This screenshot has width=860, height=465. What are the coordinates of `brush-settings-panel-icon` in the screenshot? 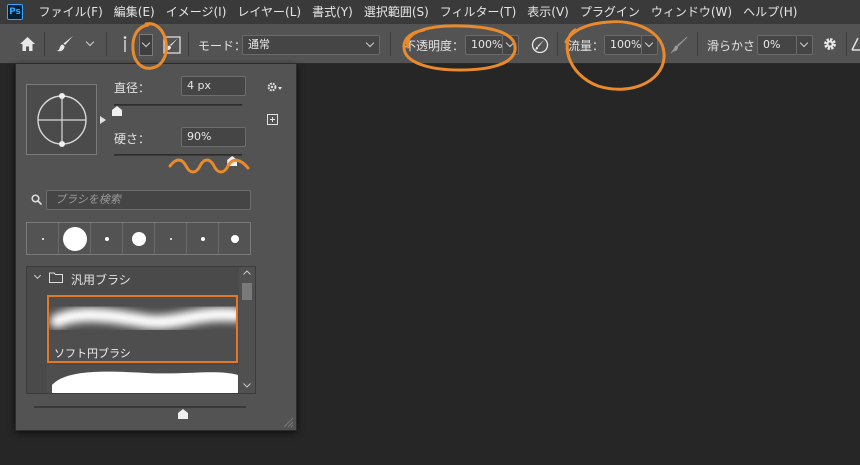 It's located at (172, 45).